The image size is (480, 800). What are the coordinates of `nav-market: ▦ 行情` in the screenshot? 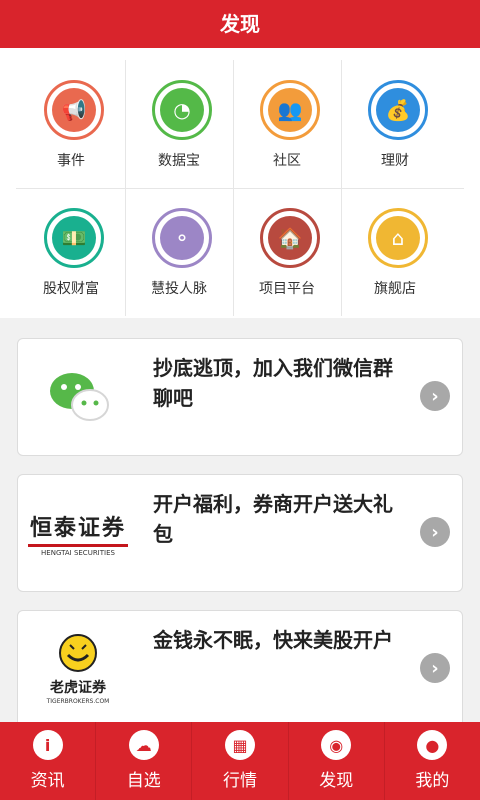 It's located at (240, 761).